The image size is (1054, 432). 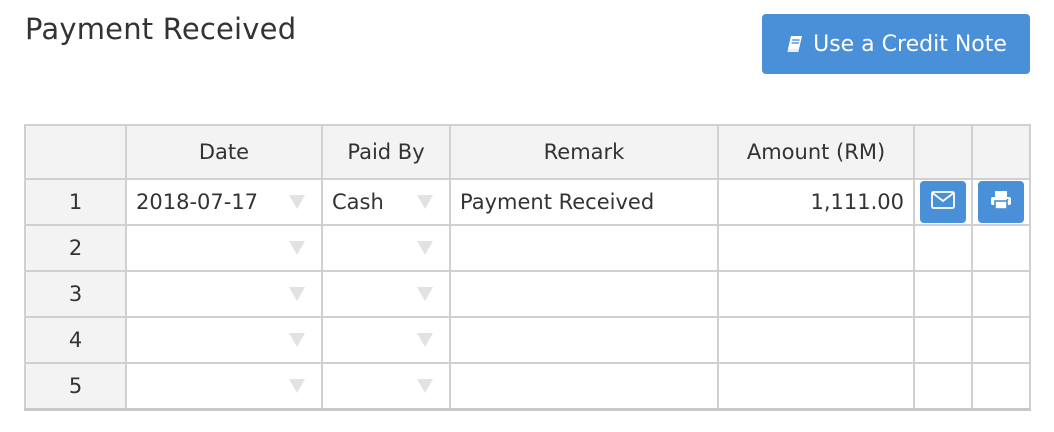 What do you see at coordinates (75, 340) in the screenshot?
I see `row-number: 4` at bounding box center [75, 340].